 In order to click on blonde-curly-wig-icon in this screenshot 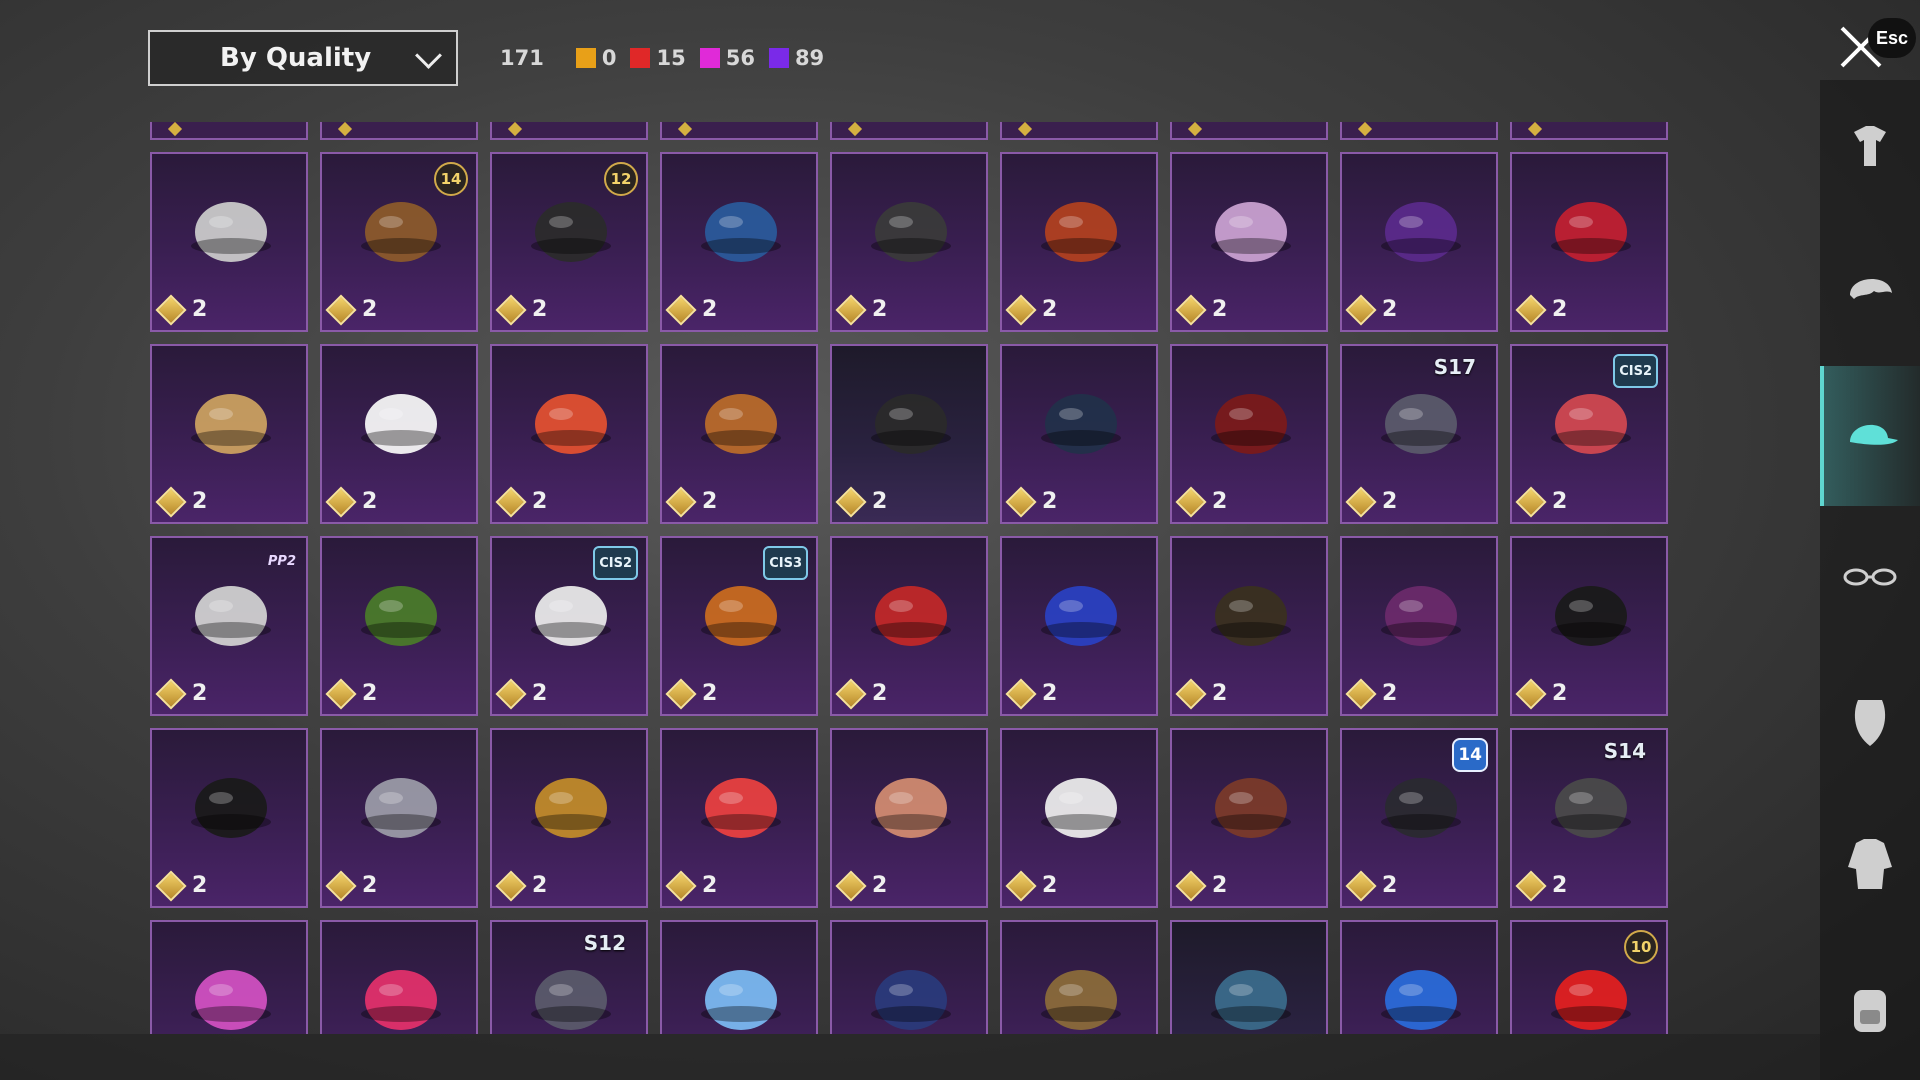, I will do `click(231, 424)`.